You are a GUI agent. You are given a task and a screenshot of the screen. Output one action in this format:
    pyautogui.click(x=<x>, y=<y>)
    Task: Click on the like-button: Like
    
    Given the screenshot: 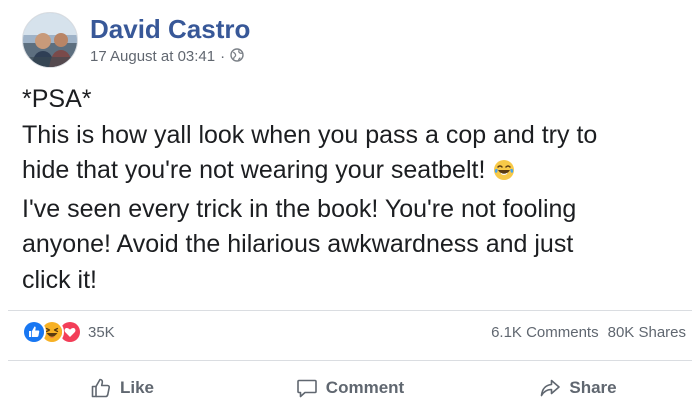 What is the action you would take?
    pyautogui.click(x=122, y=388)
    